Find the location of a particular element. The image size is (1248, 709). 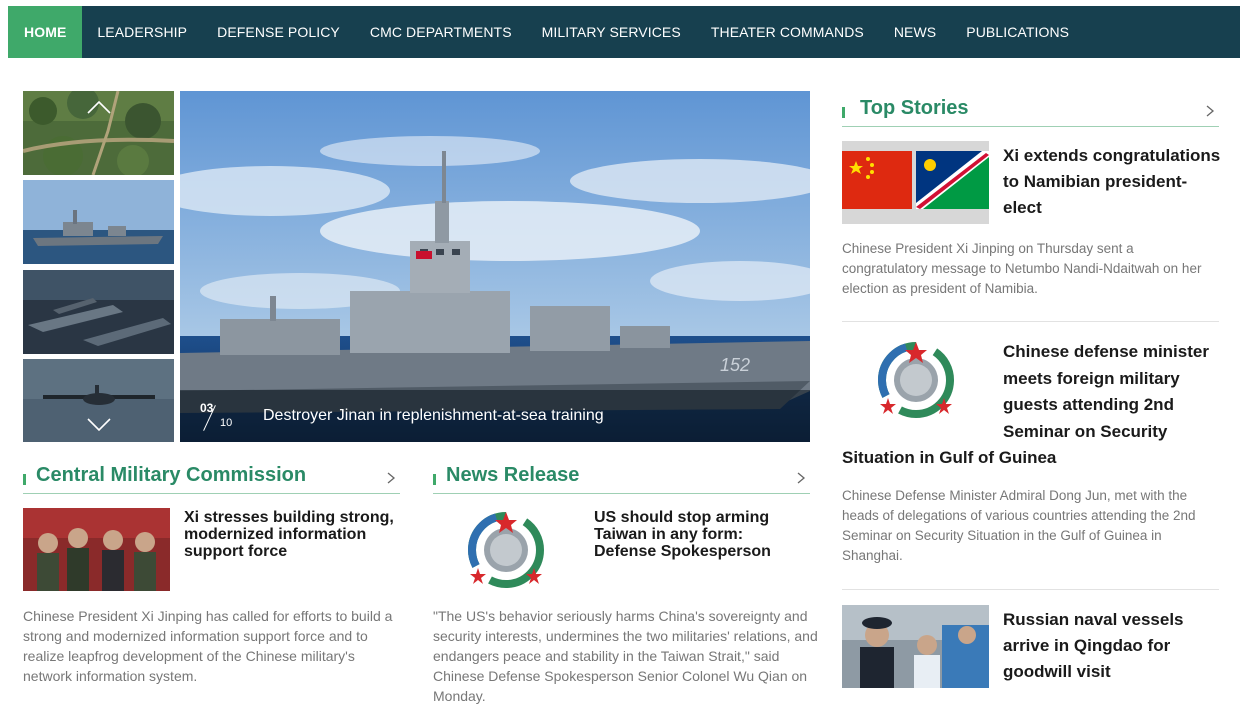

chevron-up-icon is located at coordinates (99, 107).